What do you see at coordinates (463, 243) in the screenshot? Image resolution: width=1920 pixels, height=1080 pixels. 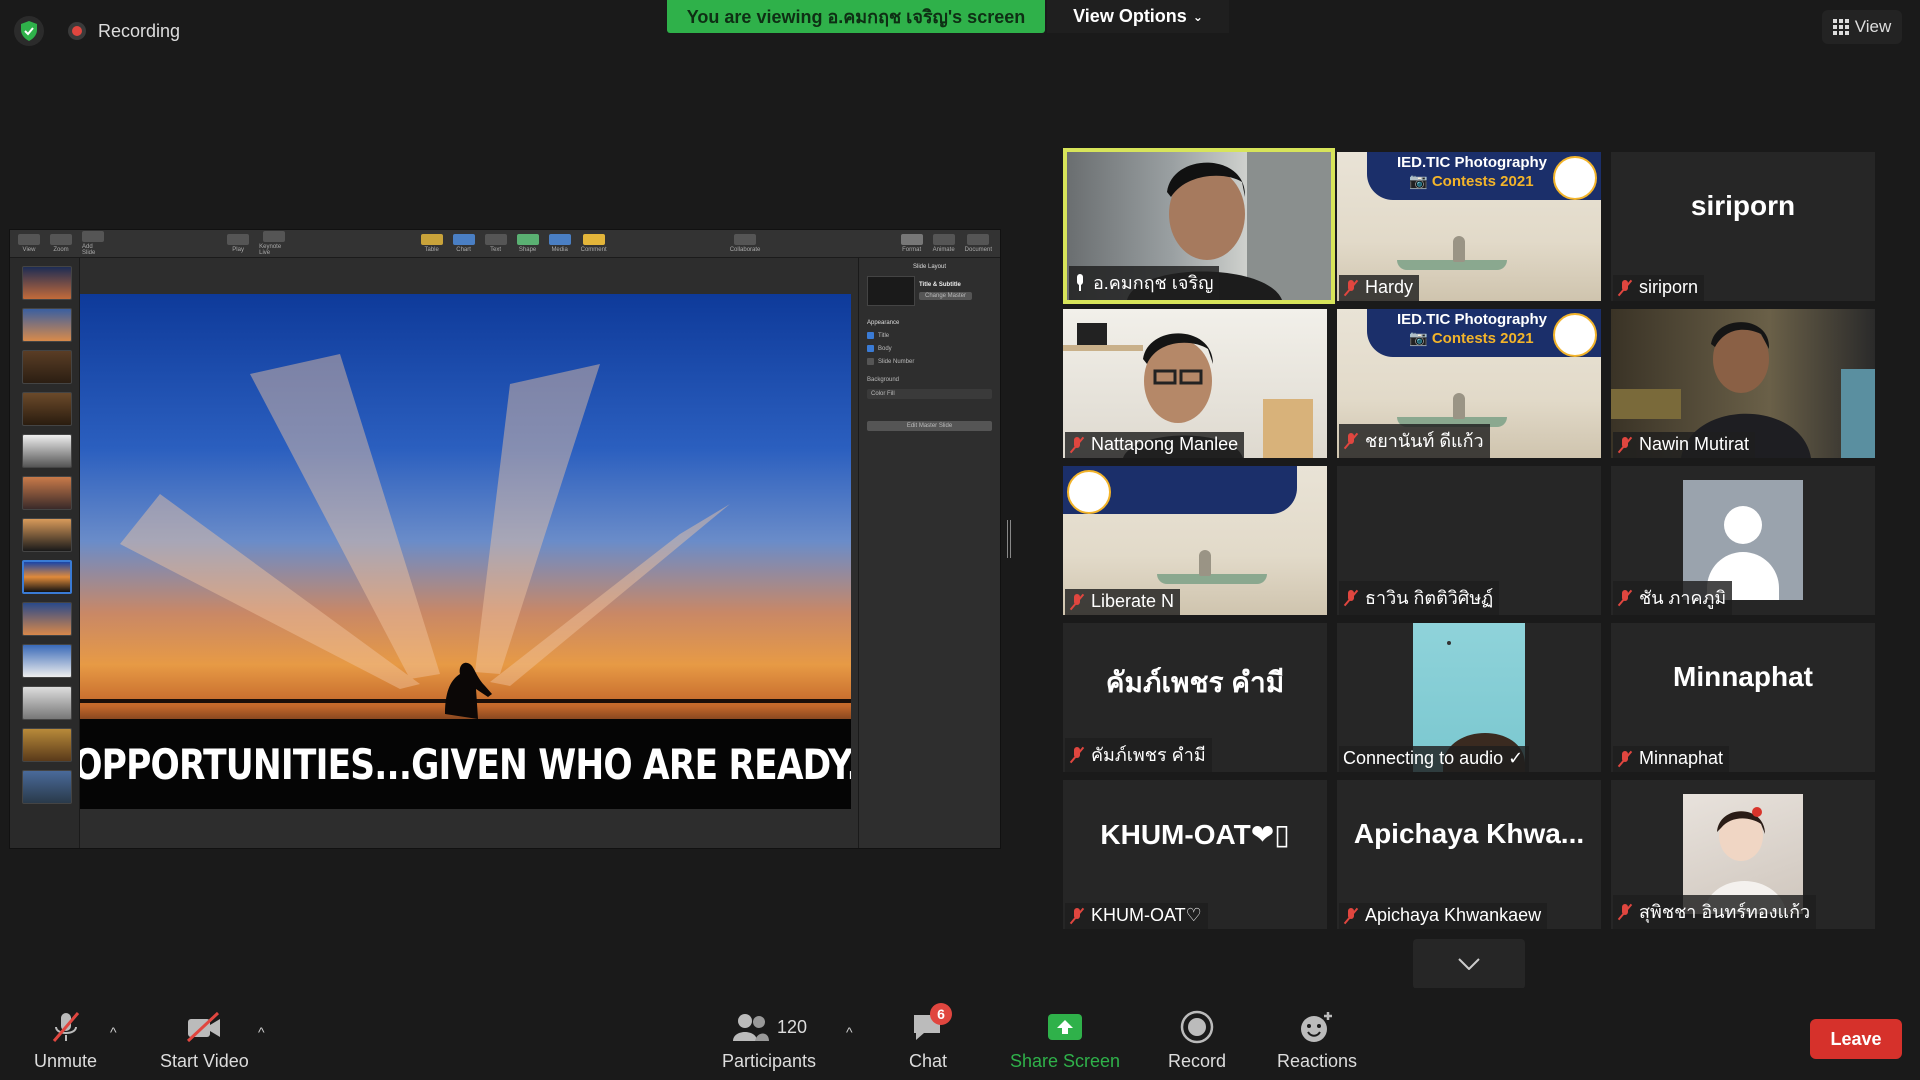 I see `kn-chart-button: Chart` at bounding box center [463, 243].